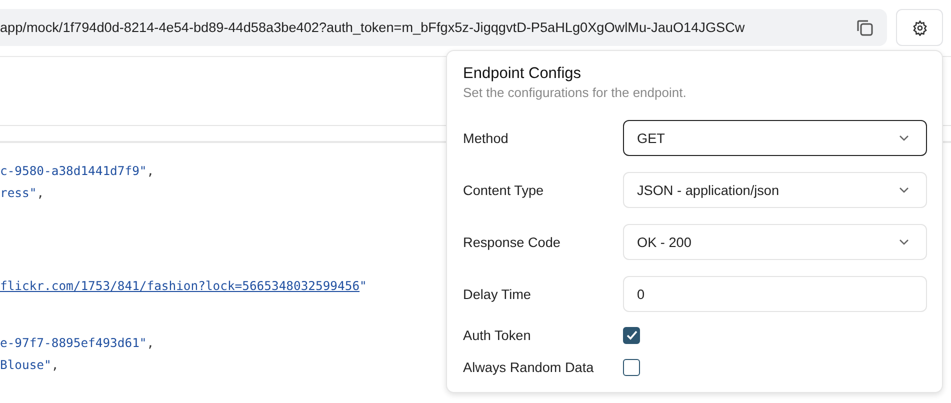  Describe the element at coordinates (522, 74) in the screenshot. I see `popover-title: Endpoint Configs` at that location.